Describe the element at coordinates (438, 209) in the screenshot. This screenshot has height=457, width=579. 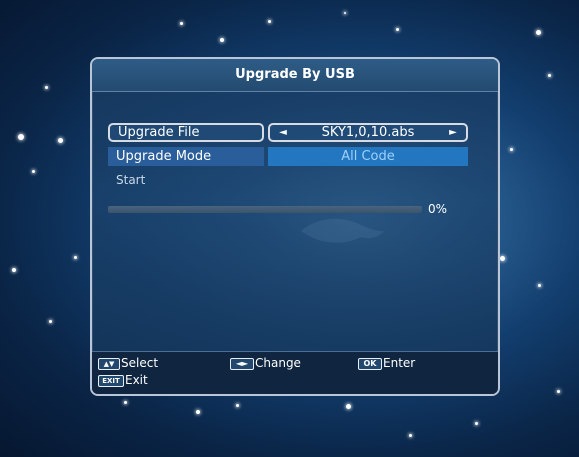
I see `upgrade-progress-text: 0%` at that location.